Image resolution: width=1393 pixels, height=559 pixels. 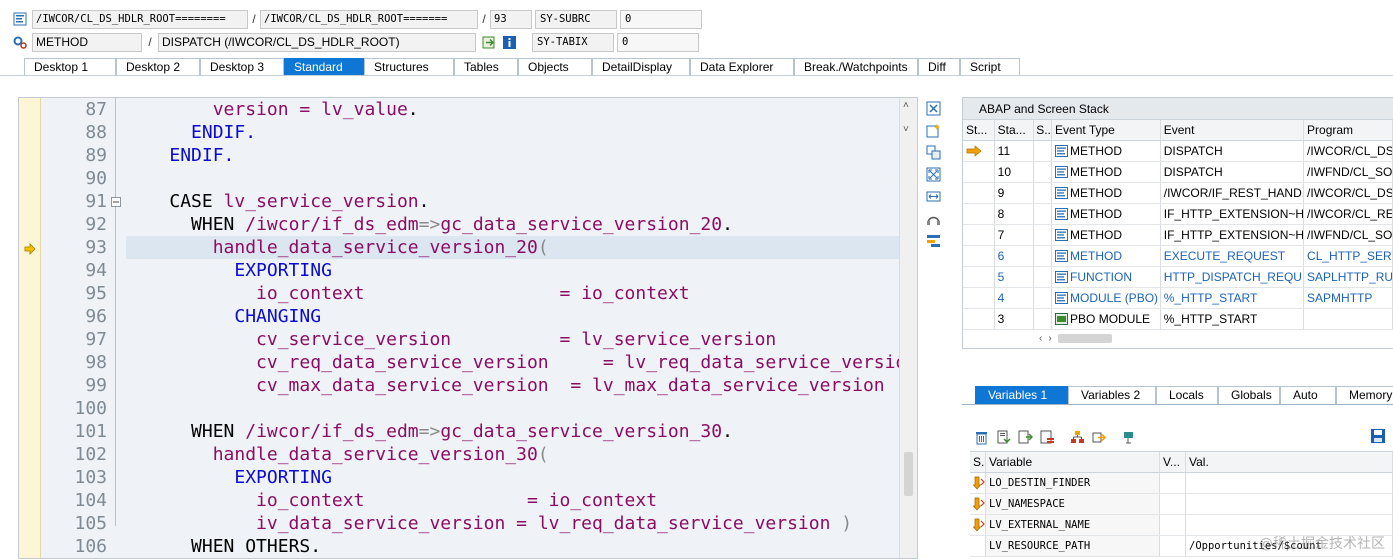 I want to click on scroll-down-icon: ˅, so click(x=906, y=129).